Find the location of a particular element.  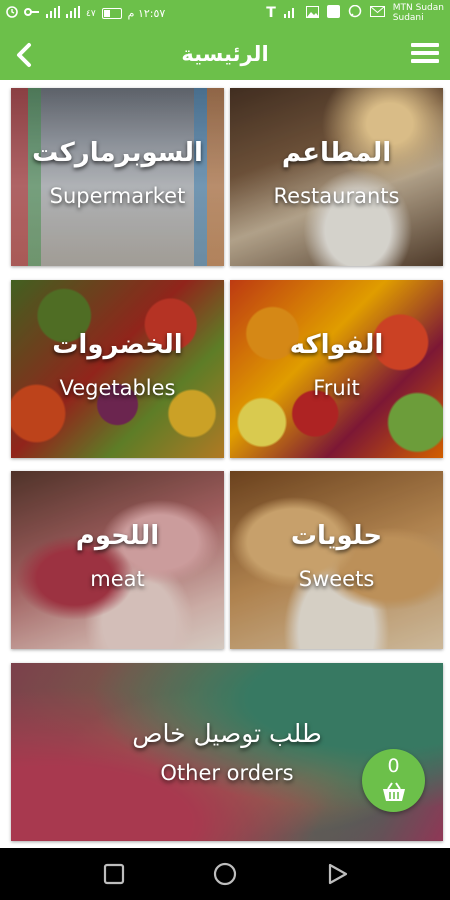

category-label-ar: السوبرماركت is located at coordinates (117, 153).